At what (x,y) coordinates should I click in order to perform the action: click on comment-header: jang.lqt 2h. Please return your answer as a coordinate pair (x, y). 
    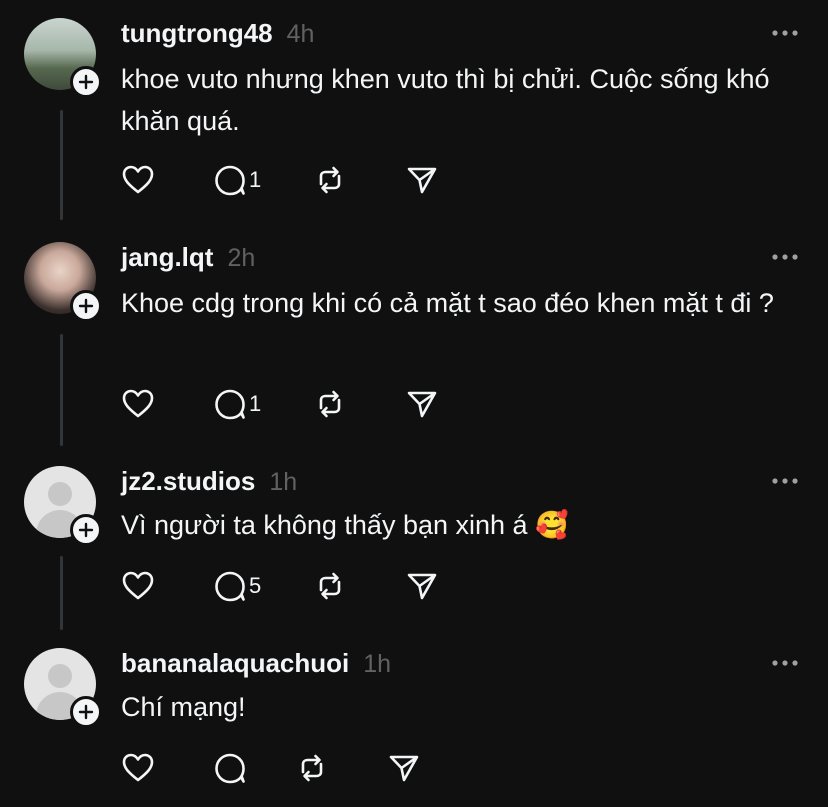
    Looking at the image, I should click on (188, 257).